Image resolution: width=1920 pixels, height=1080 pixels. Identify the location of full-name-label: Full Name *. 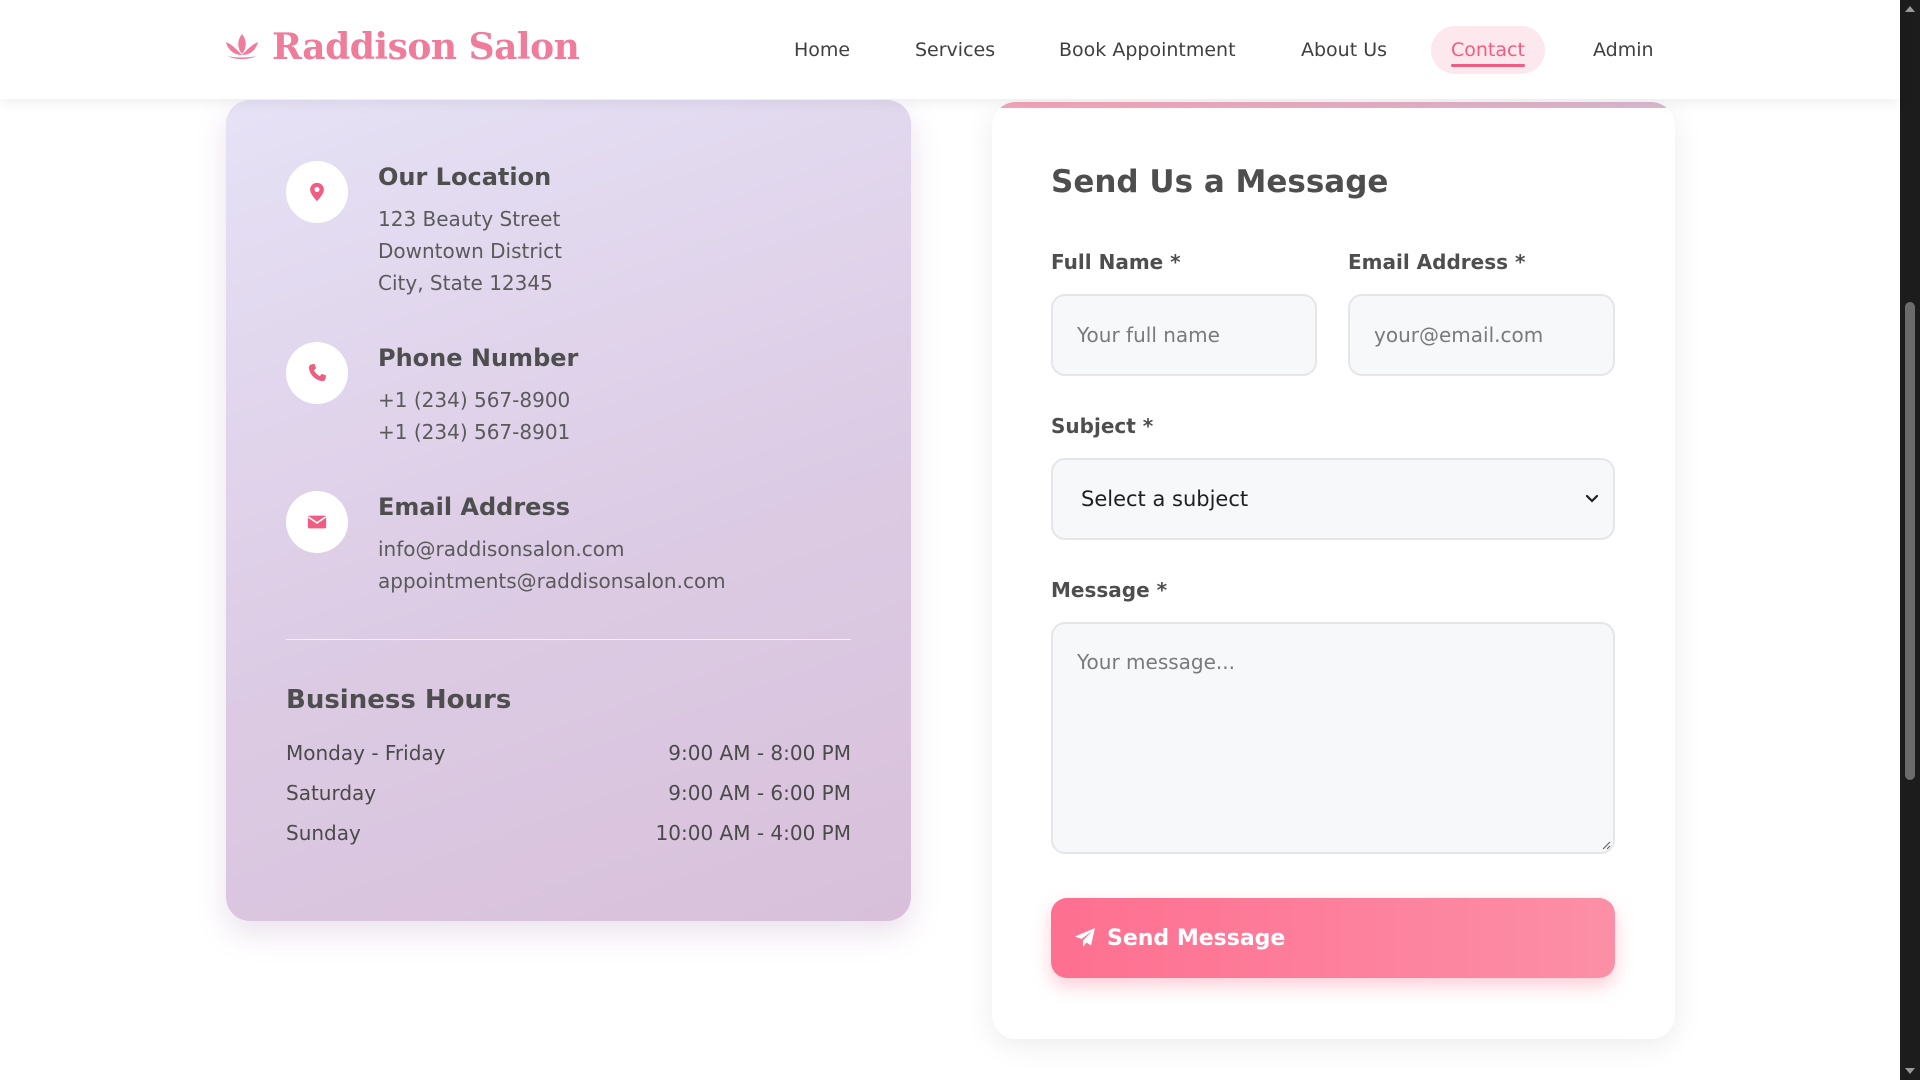
(1116, 262).